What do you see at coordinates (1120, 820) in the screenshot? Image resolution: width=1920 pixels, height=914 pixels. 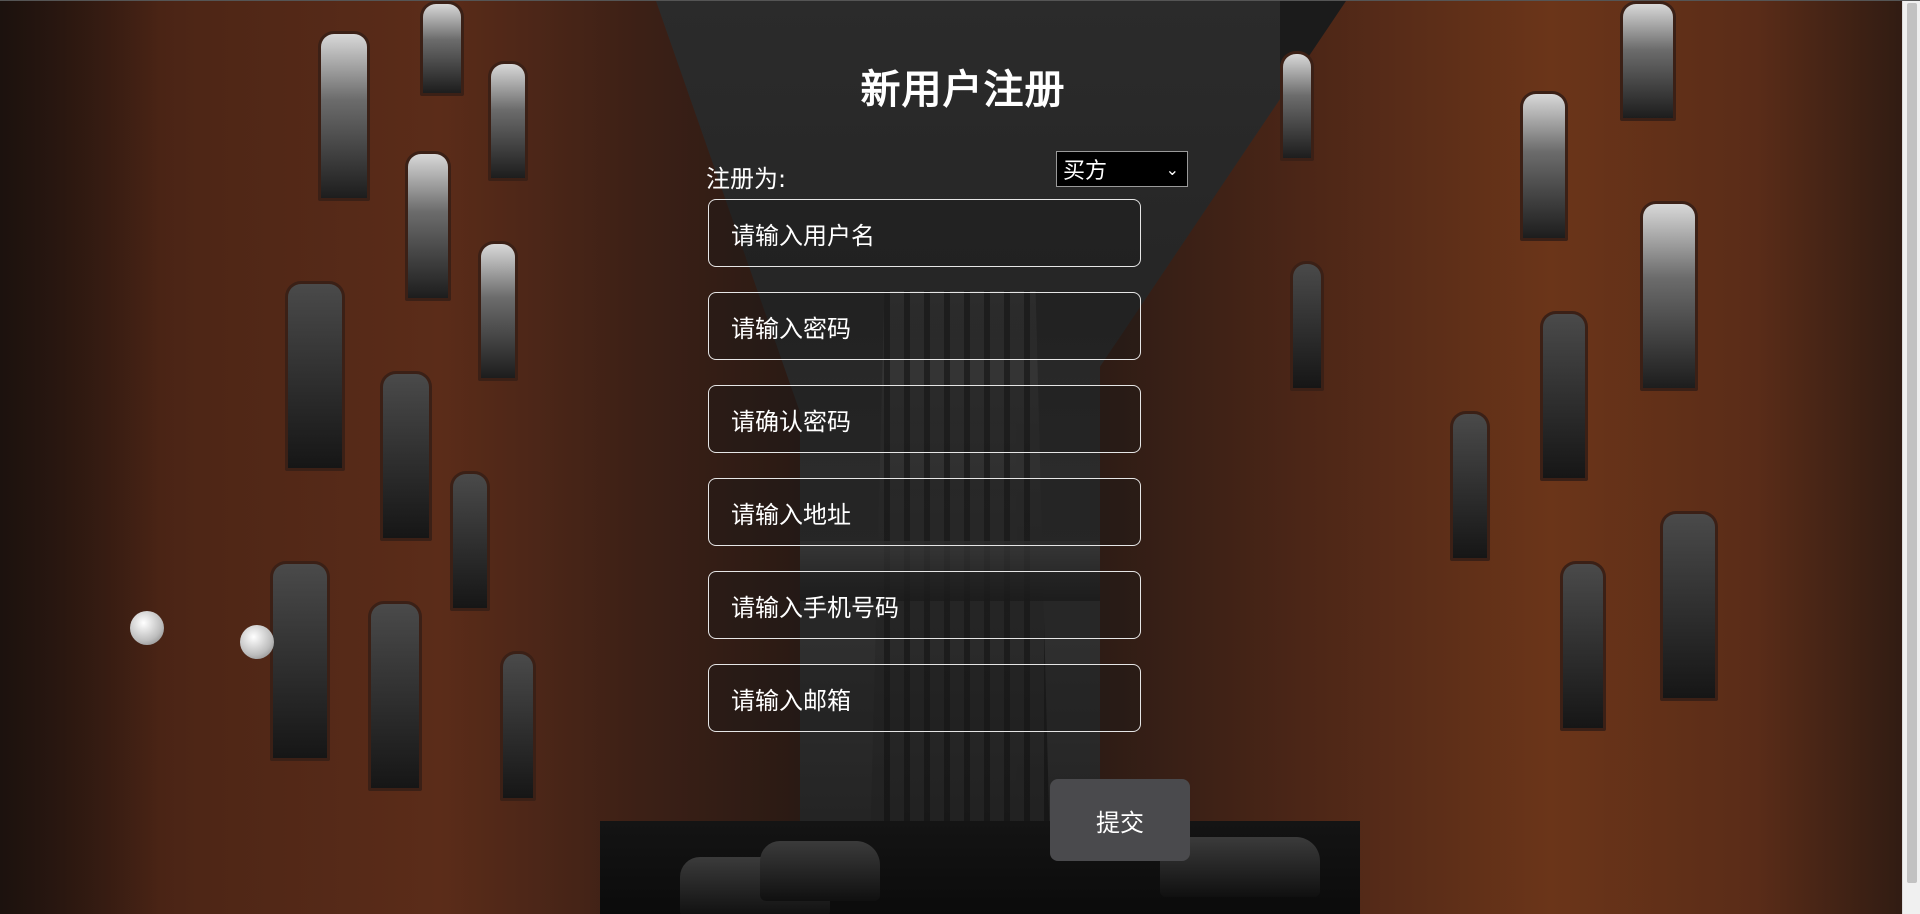 I see `submit-button: 提交` at bounding box center [1120, 820].